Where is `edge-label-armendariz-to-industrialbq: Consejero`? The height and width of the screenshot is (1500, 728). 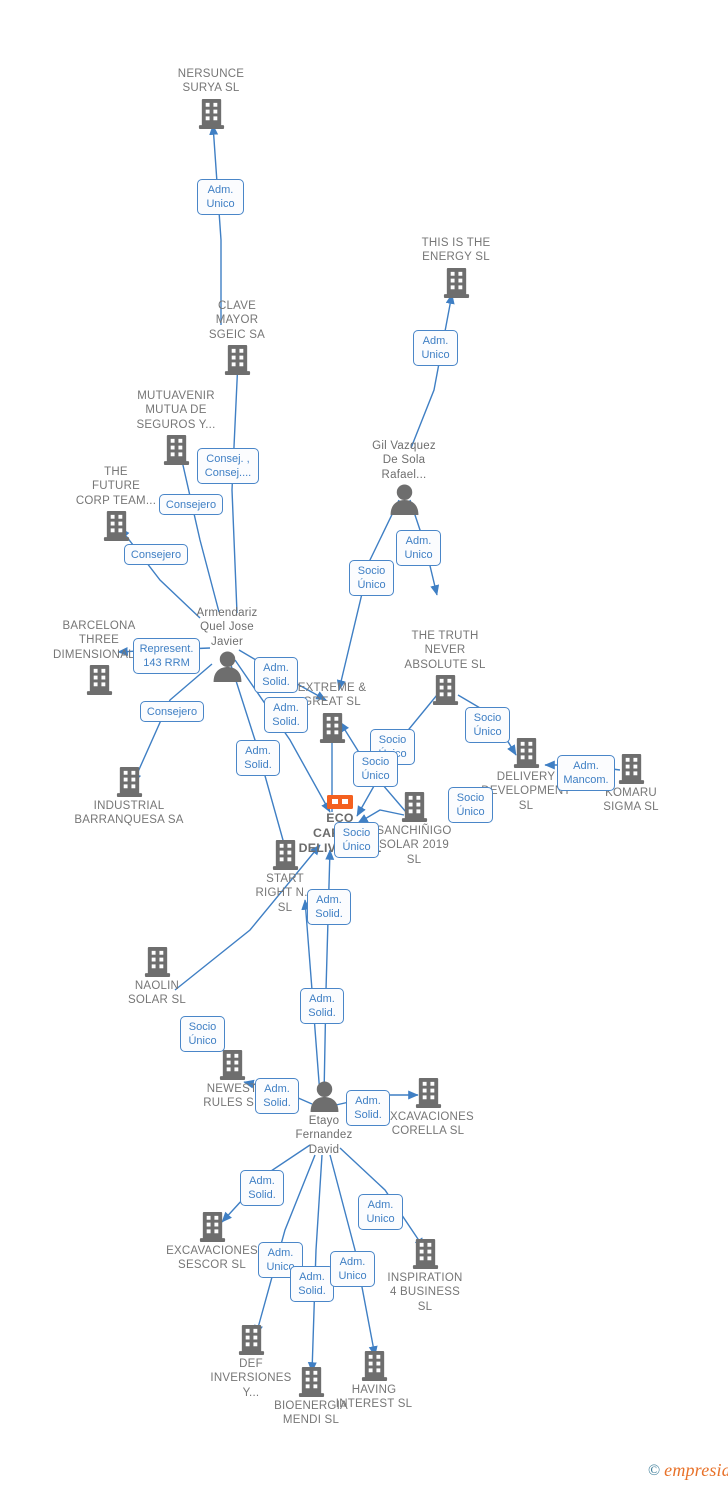 edge-label-armendariz-to-industrialbq: Consejero is located at coordinates (172, 711).